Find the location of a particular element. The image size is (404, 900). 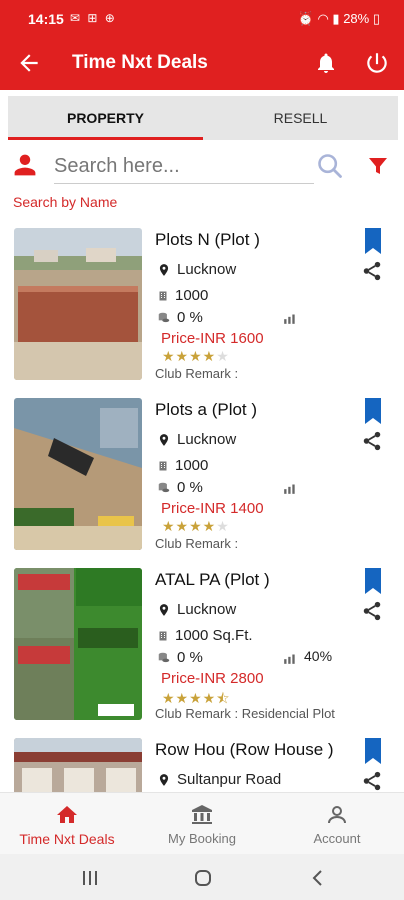

club-remark: Club Remark : Residencial Plot is located at coordinates (245, 713).